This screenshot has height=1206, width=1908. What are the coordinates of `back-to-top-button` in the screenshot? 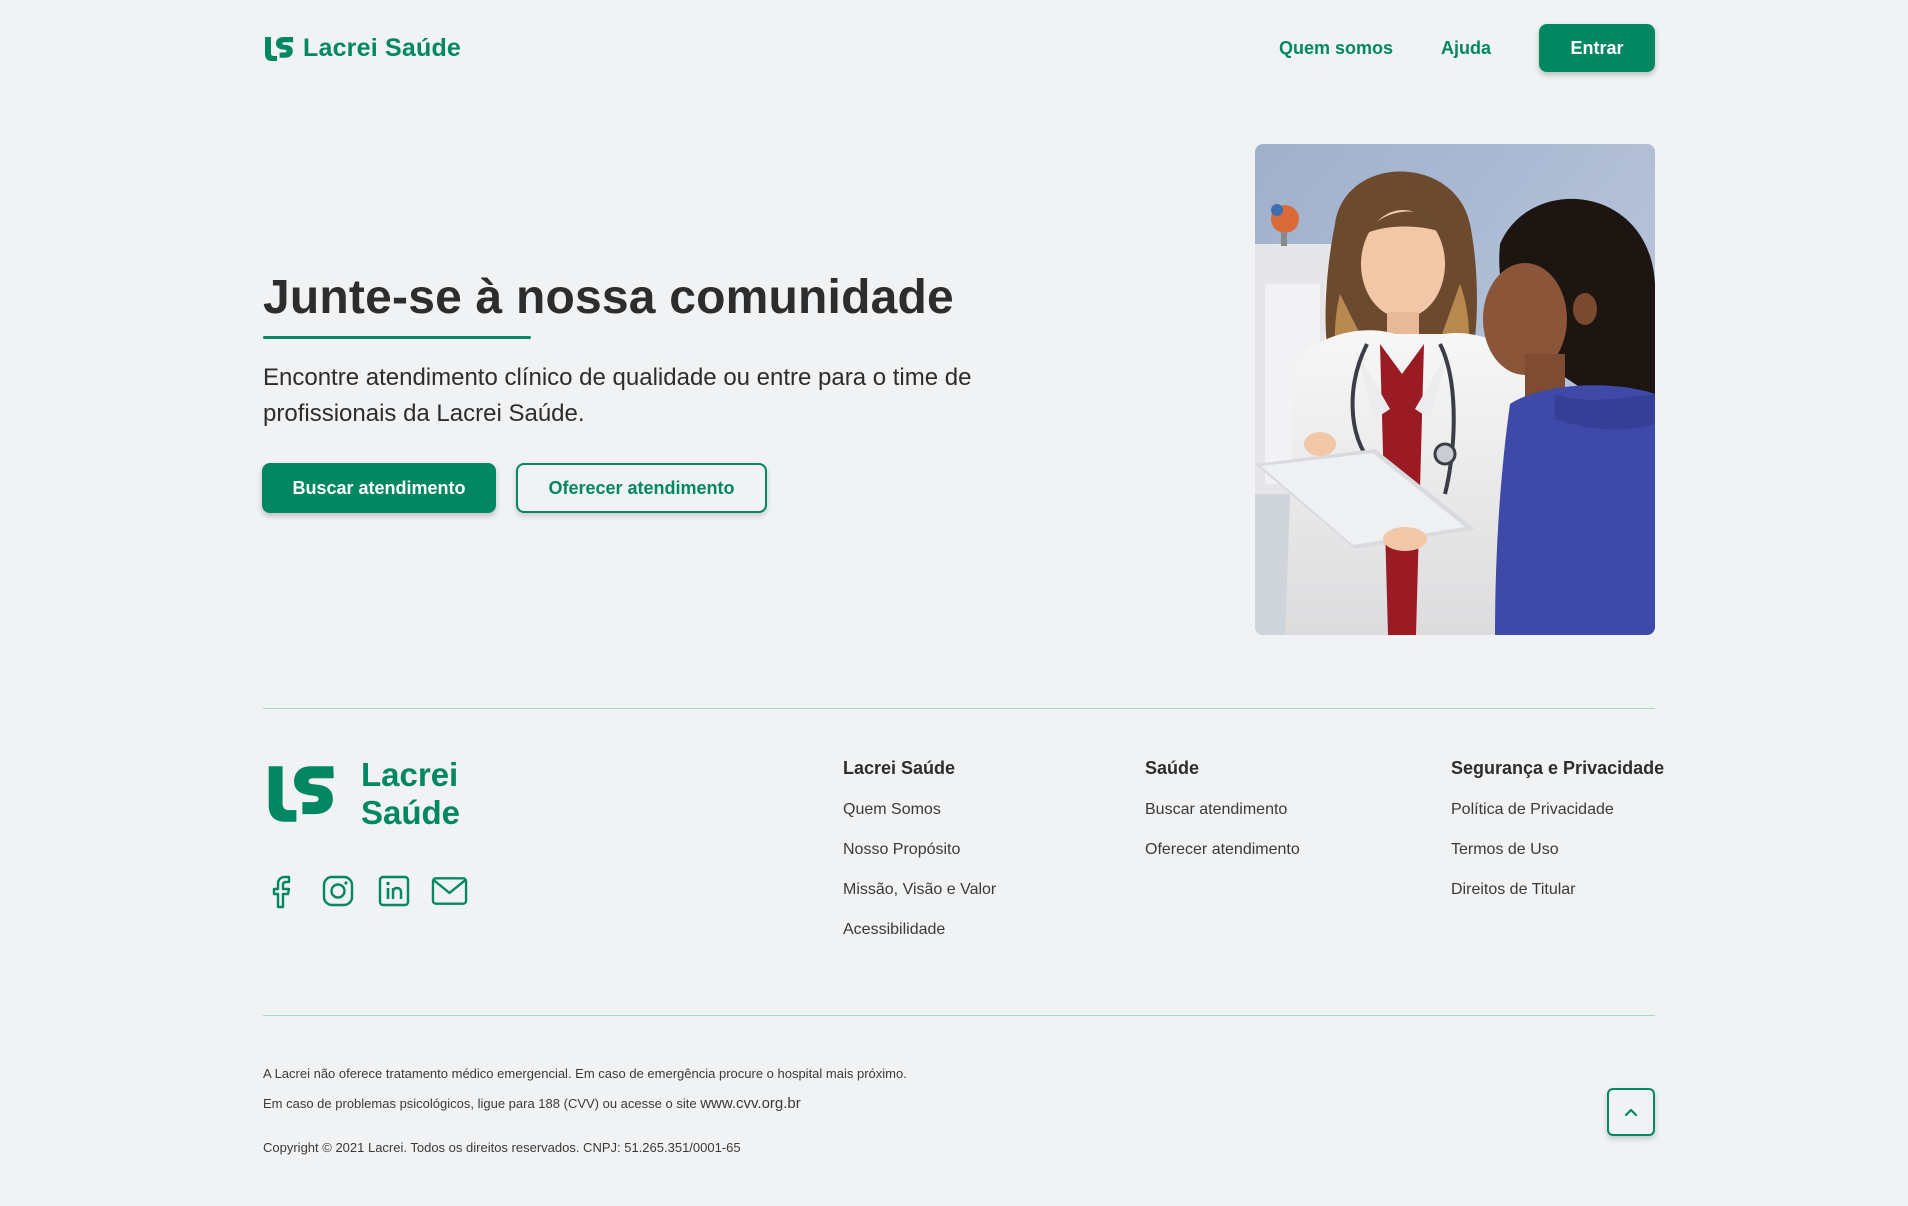 It's located at (1631, 1112).